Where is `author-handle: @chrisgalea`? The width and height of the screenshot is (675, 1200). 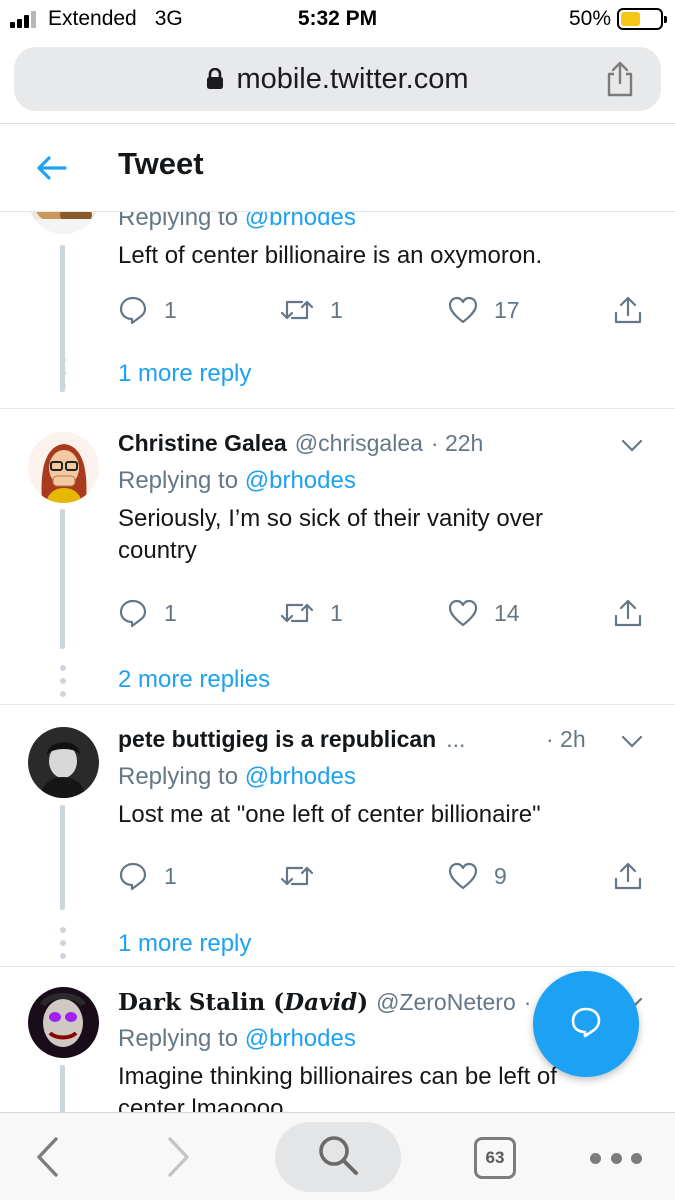
author-handle: @chrisgalea is located at coordinates (359, 443).